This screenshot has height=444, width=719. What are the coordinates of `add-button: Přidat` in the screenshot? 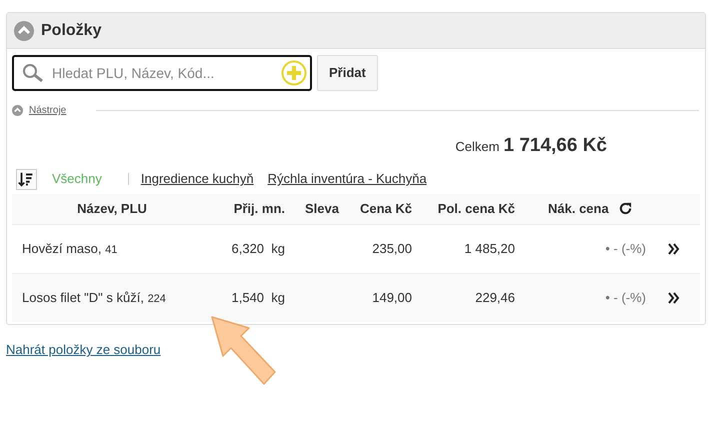 It's located at (347, 73).